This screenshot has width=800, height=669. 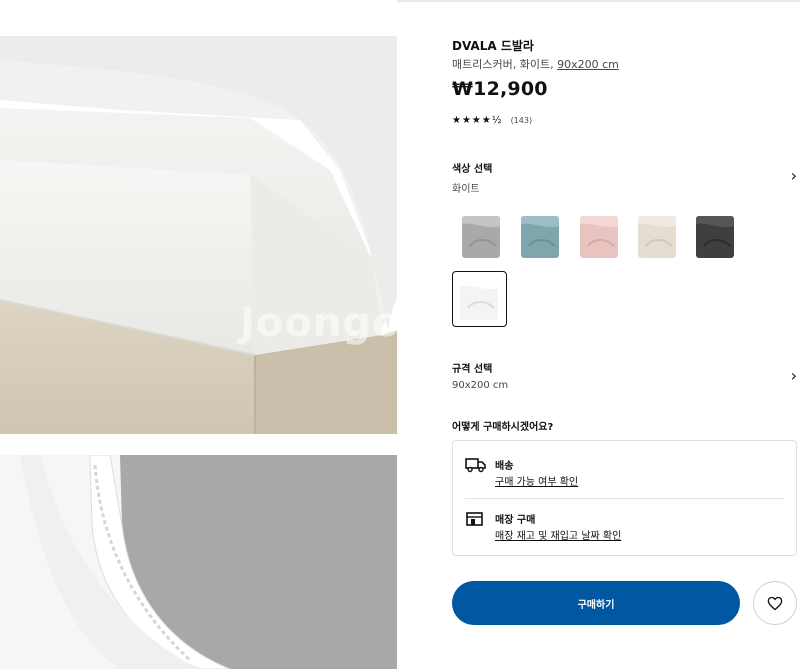 What do you see at coordinates (493, 46) in the screenshot?
I see `product-name: DVALA 드발라` at bounding box center [493, 46].